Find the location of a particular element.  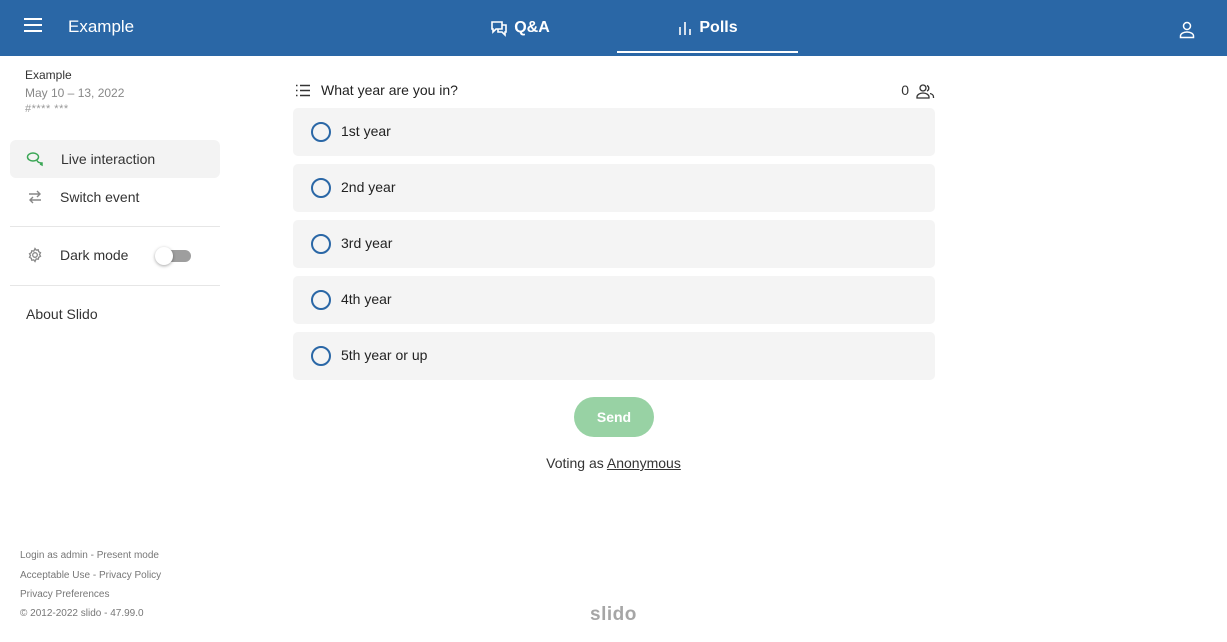

tab-polls-label: Polls is located at coordinates (718, 27).